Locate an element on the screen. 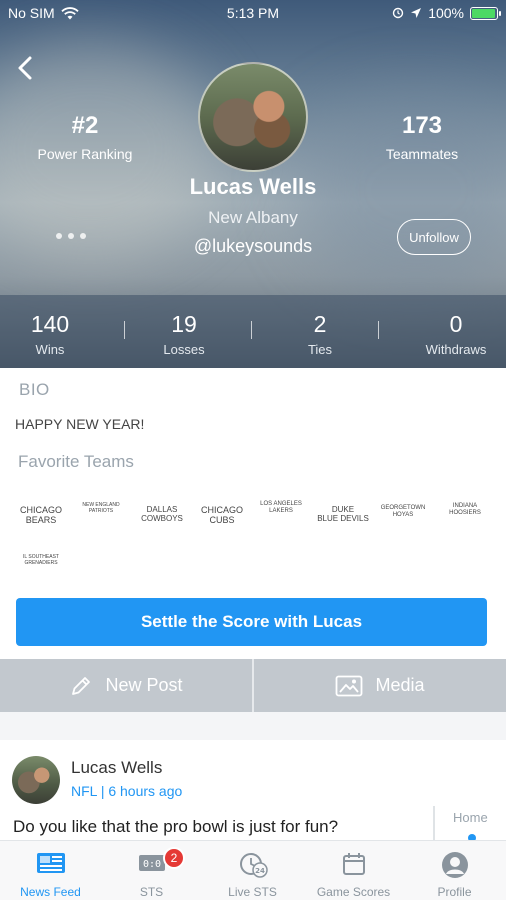  status-bar: No SIM 5:13 PM 100% is located at coordinates (253, 14).